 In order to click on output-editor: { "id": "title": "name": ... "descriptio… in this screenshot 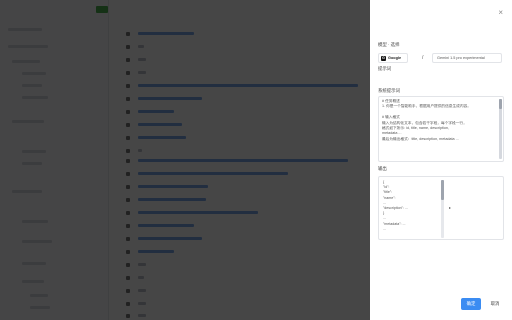, I will do `click(441, 208)`.